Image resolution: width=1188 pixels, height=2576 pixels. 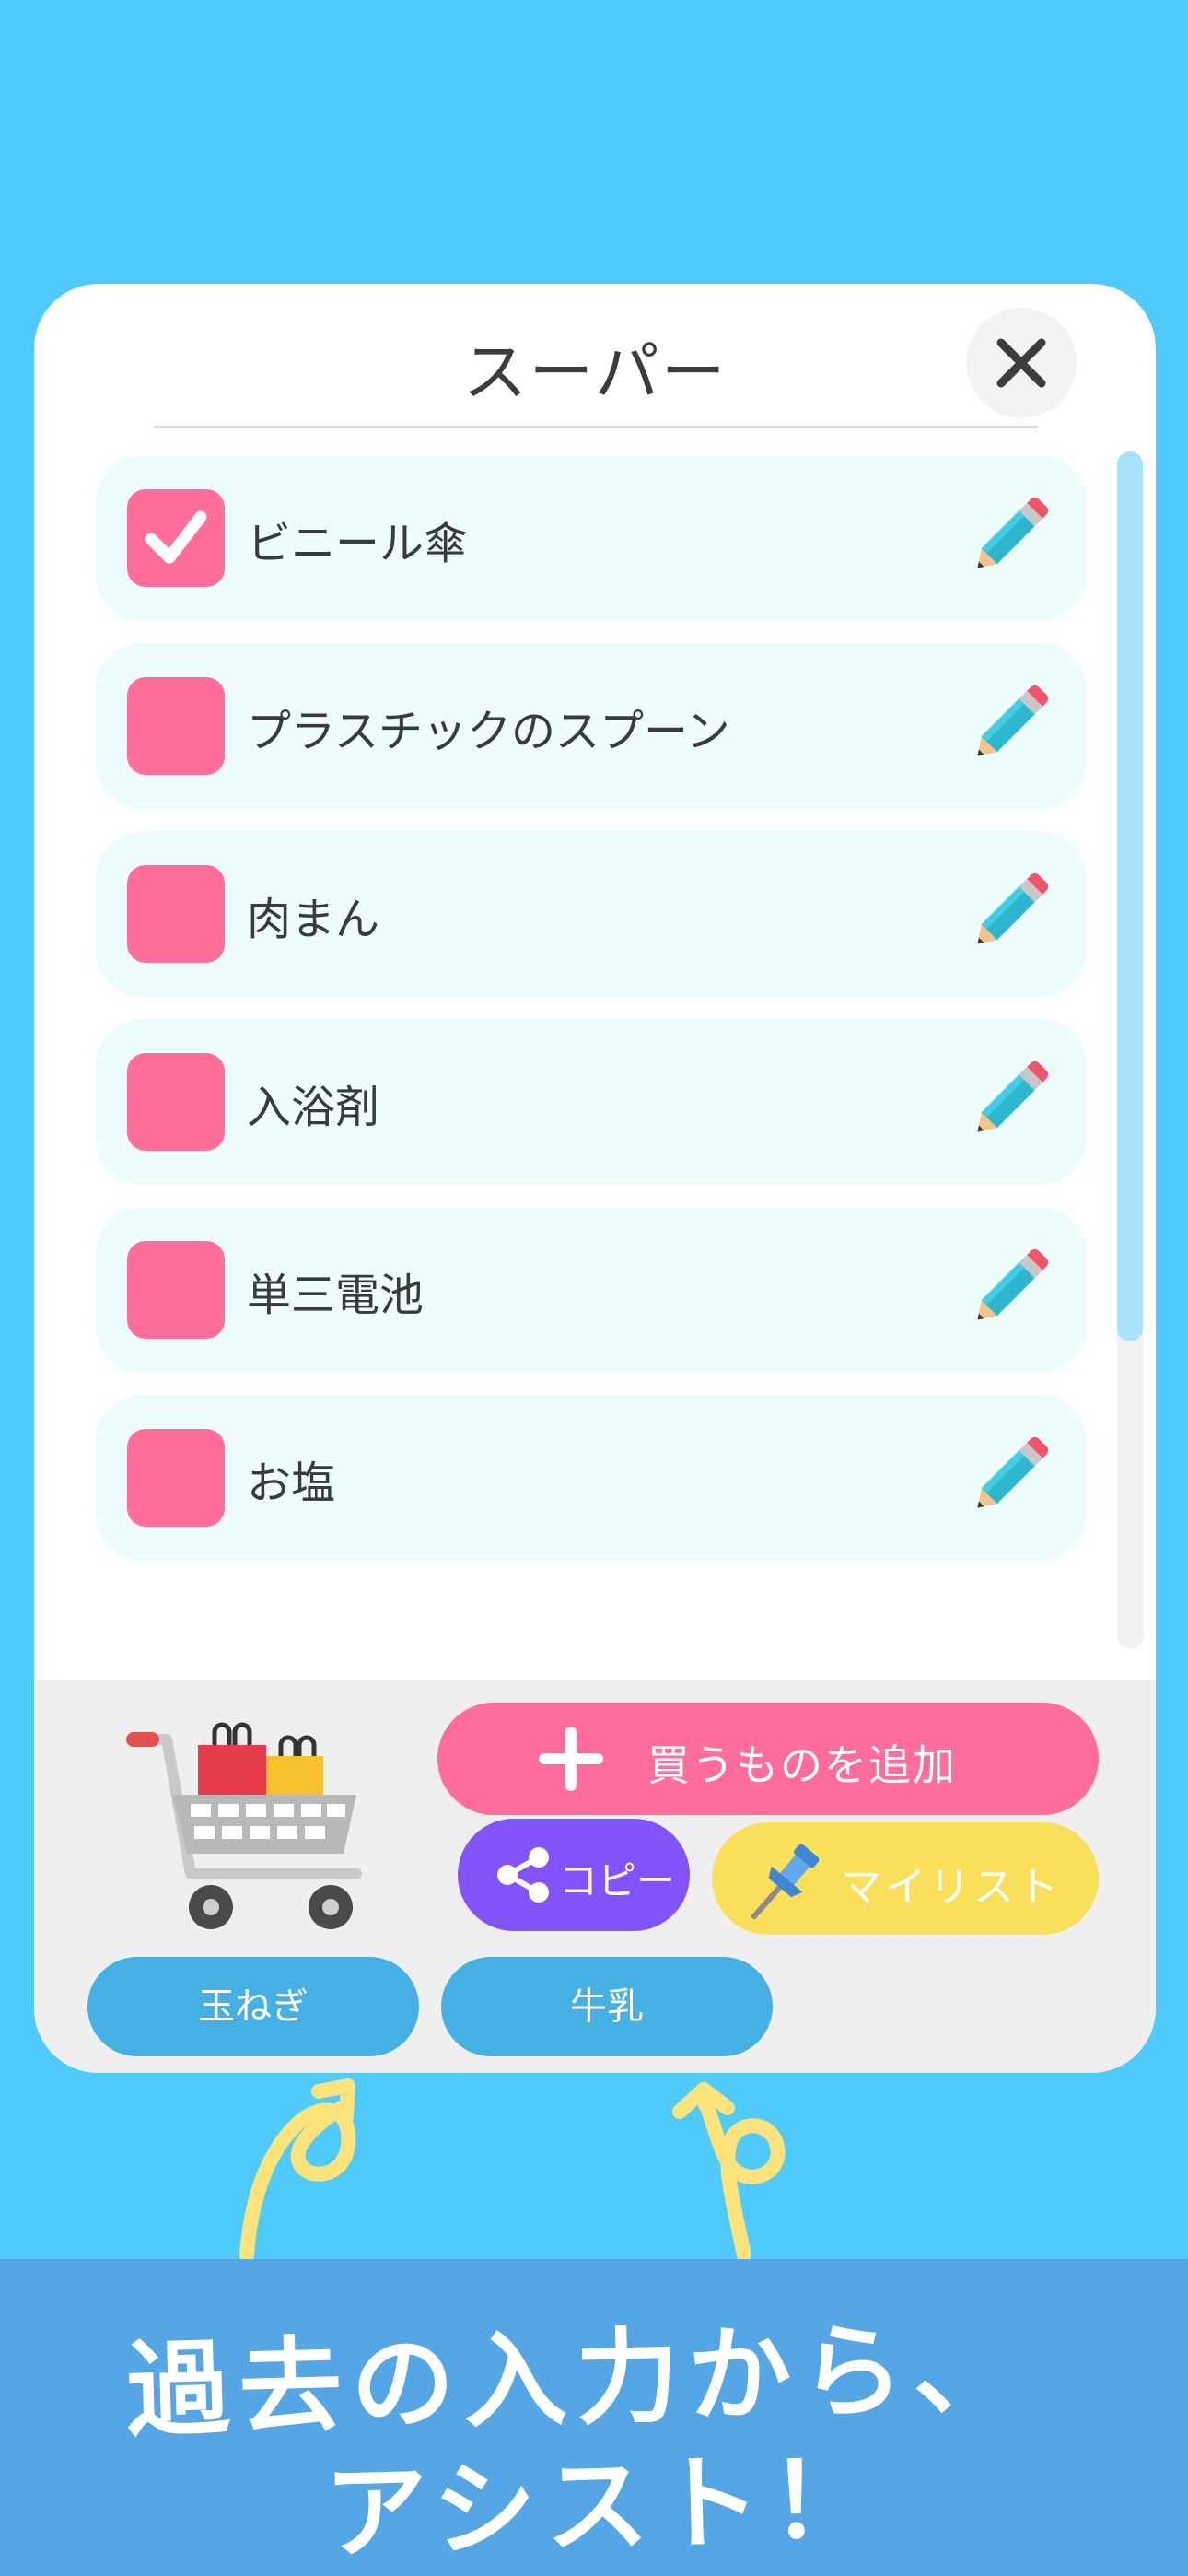 I want to click on copy-button: コピー, so click(x=574, y=1875).